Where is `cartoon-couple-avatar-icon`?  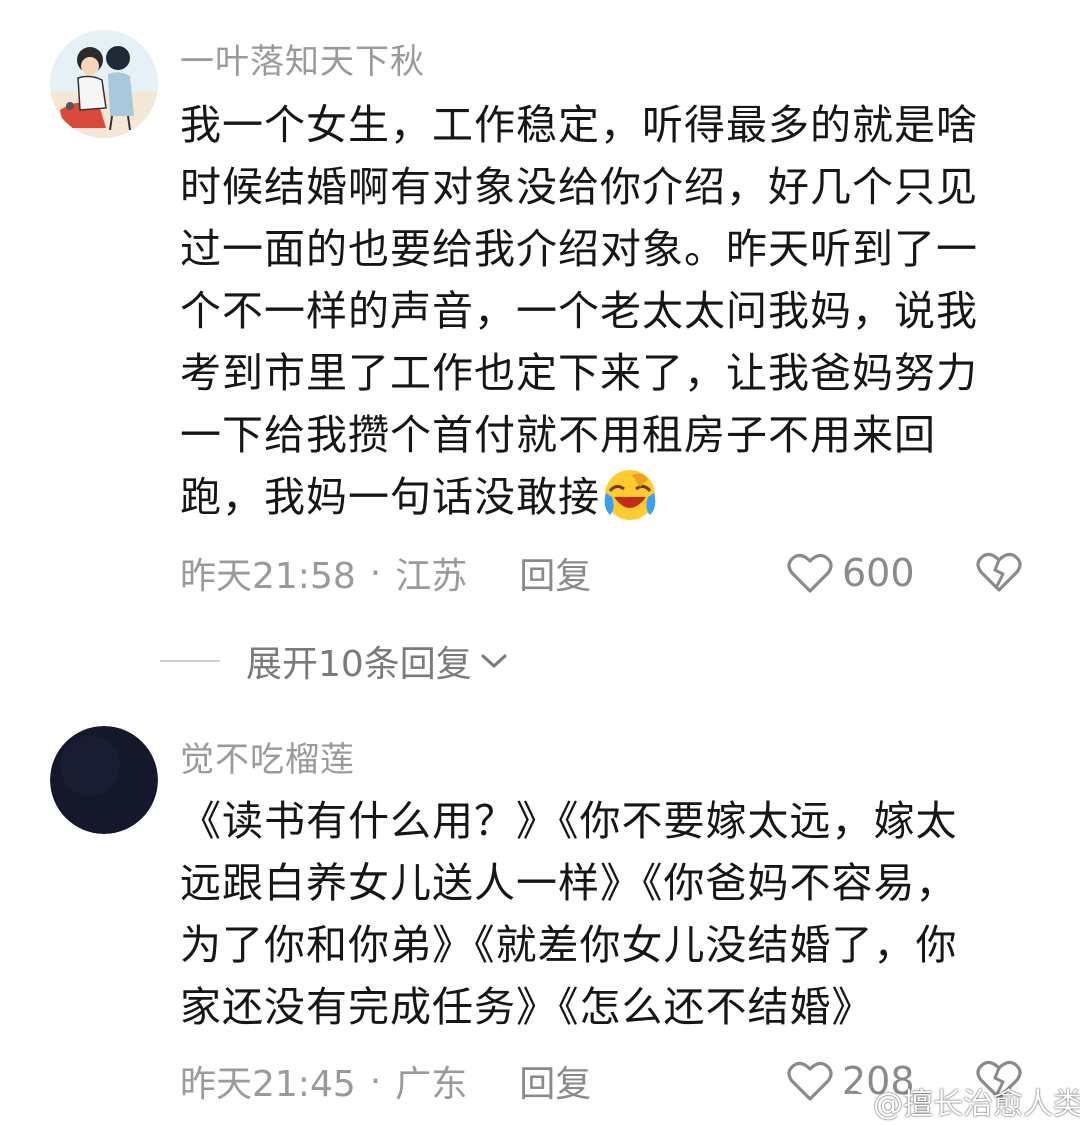
cartoon-couple-avatar-icon is located at coordinates (104, 84).